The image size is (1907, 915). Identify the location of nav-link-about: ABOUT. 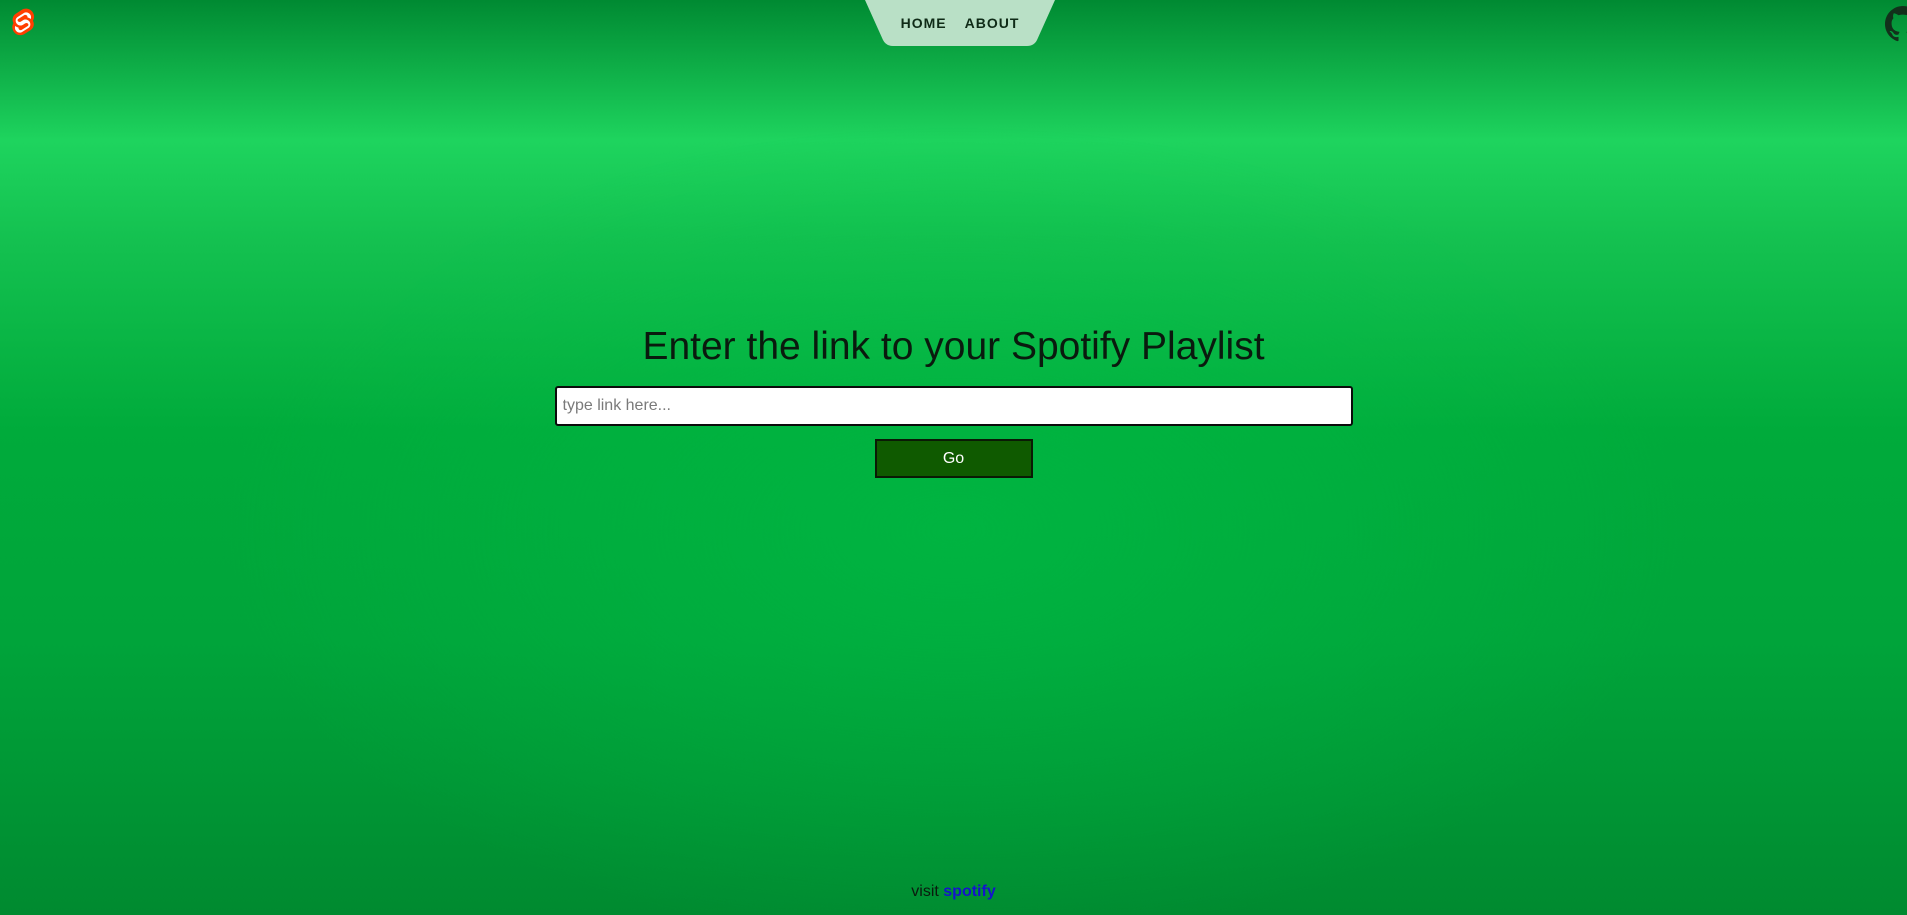
(992, 23).